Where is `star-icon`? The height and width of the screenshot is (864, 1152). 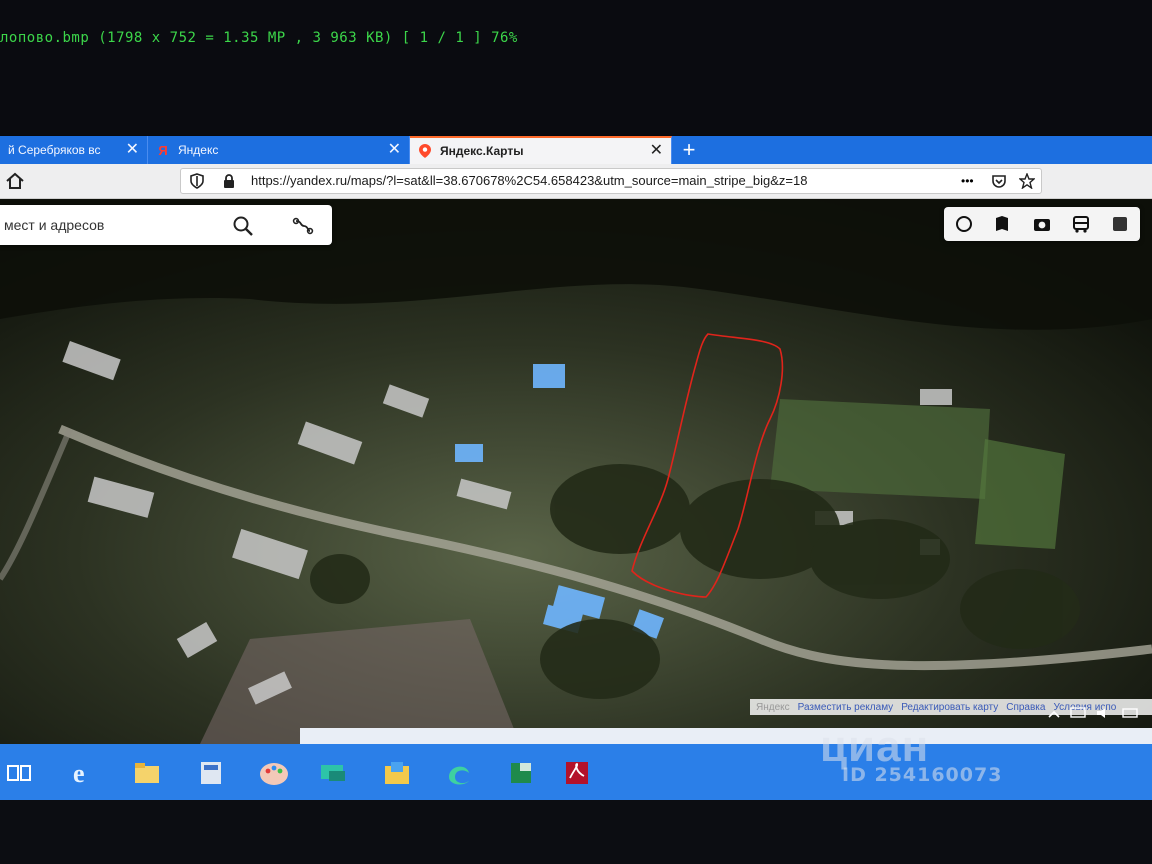 star-icon is located at coordinates (1027, 181).